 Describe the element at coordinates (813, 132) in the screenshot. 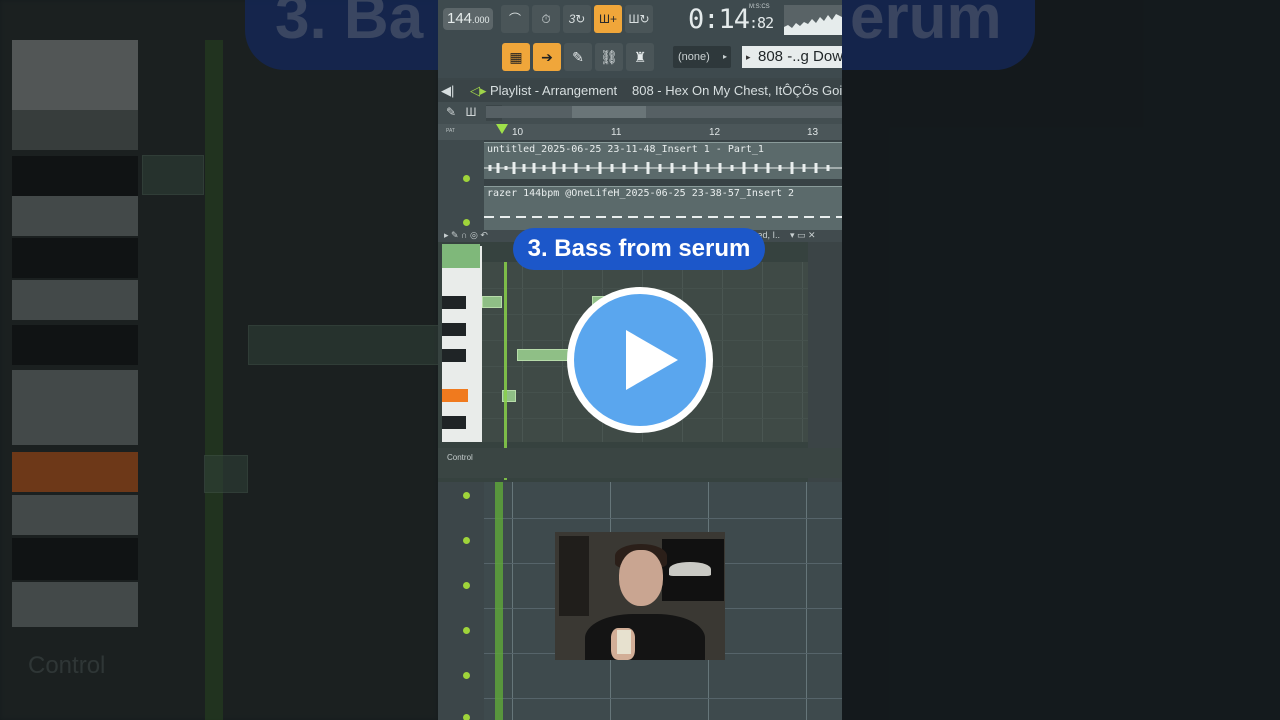

I see `ruler-bar-label: 13` at that location.